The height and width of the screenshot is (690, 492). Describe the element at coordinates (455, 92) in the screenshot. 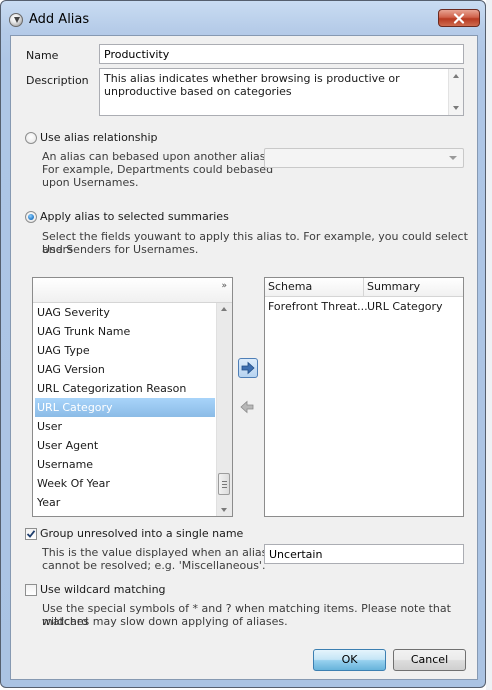

I see `description-scrollbar` at that location.